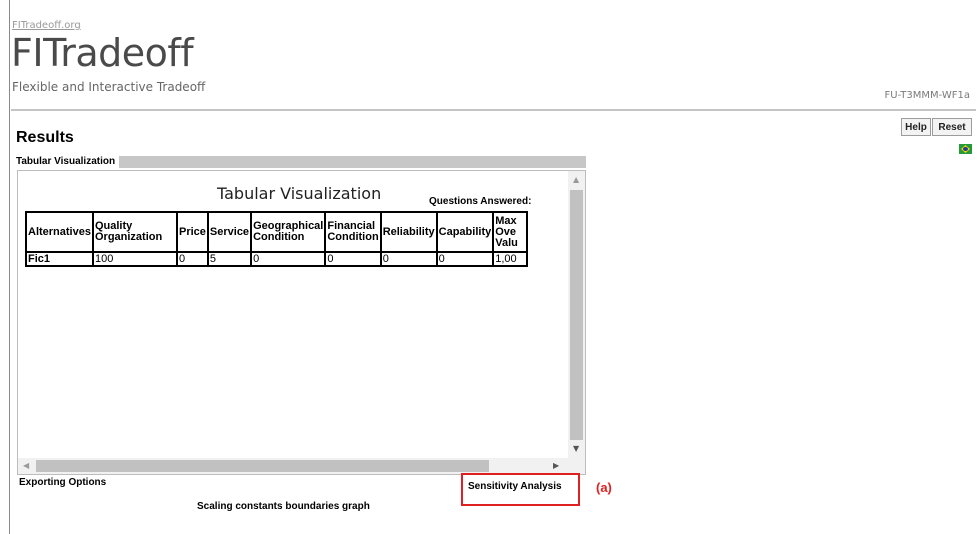 The width and height of the screenshot is (979, 534). I want to click on vertical-scrollbar: ▲ ▼, so click(576, 314).